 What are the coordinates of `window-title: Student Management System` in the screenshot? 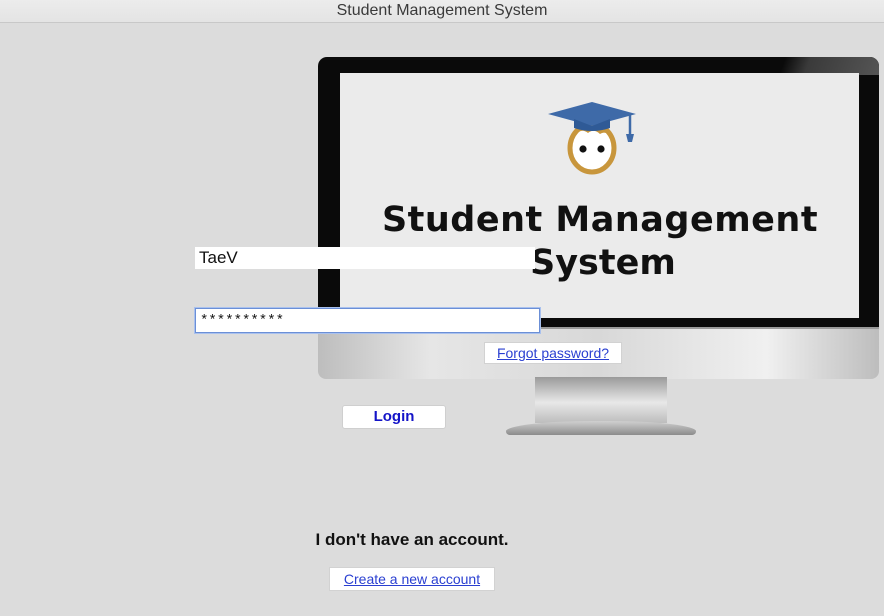 It's located at (442, 10).